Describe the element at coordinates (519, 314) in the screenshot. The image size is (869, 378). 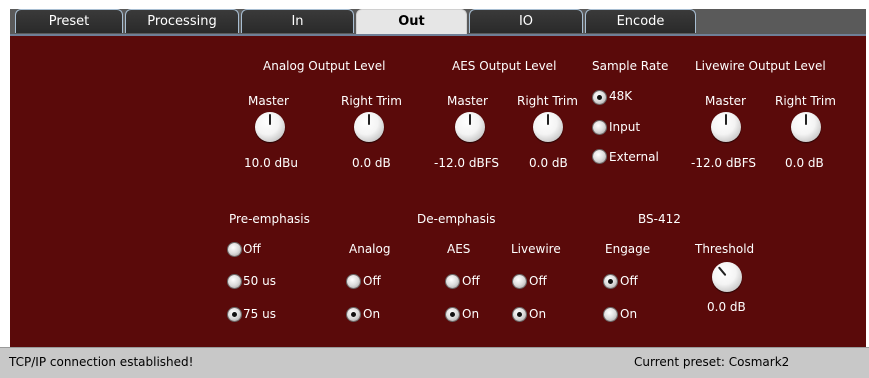
I see `de-emphasis-livewire-on-radio` at that location.